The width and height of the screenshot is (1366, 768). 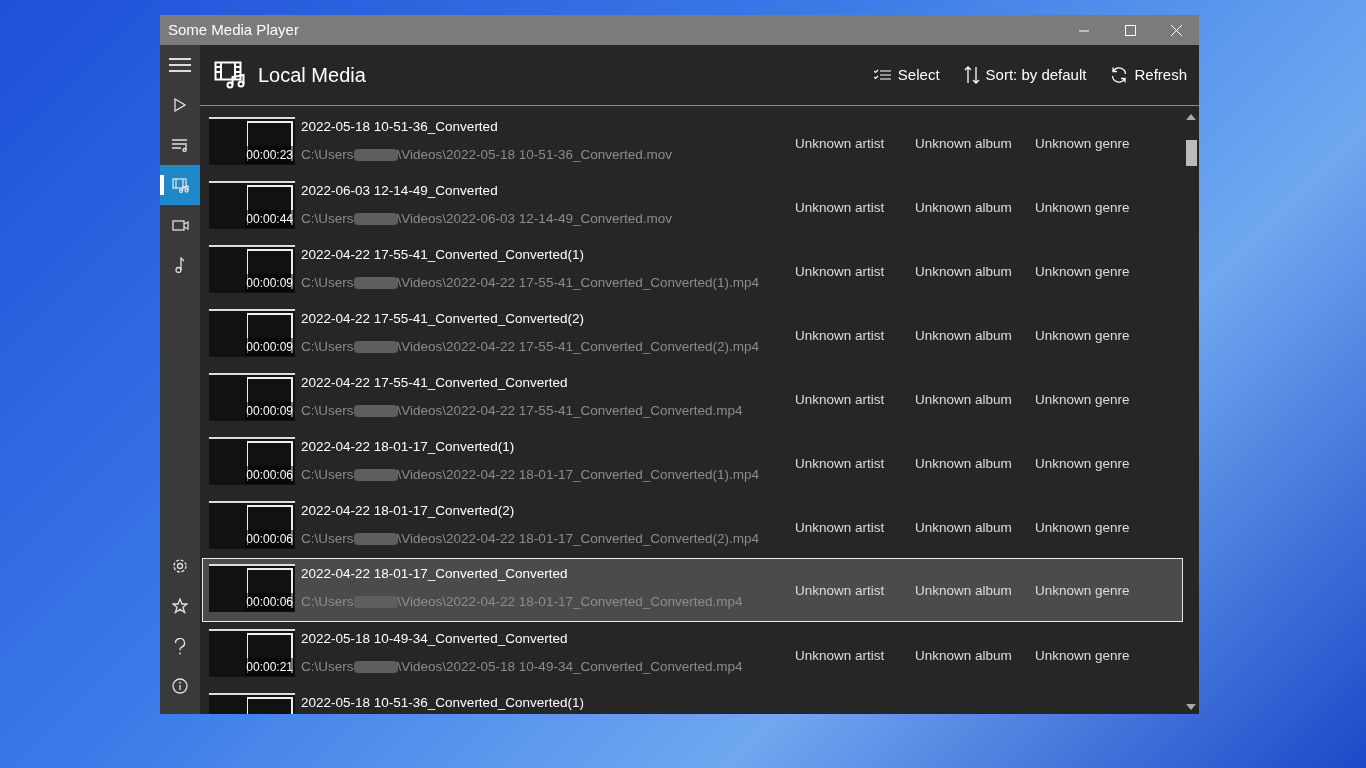 What do you see at coordinates (906, 75) in the screenshot?
I see `toolbar-button: Select` at bounding box center [906, 75].